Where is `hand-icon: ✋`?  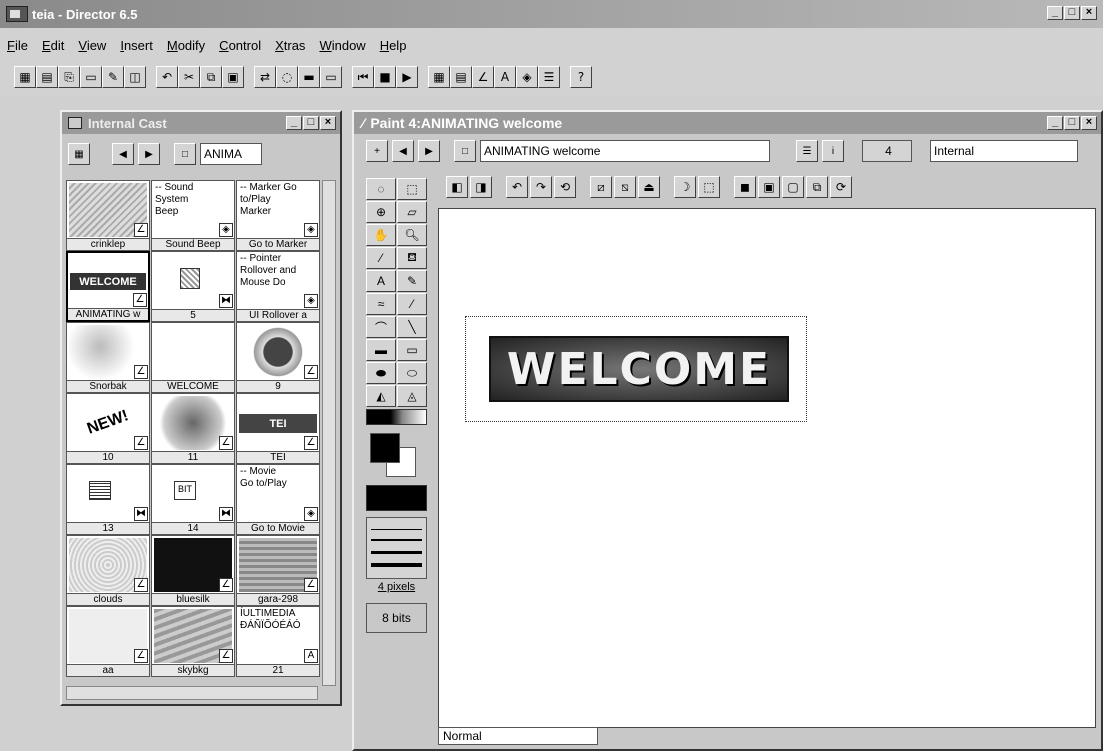 hand-icon: ✋ is located at coordinates (381, 235).